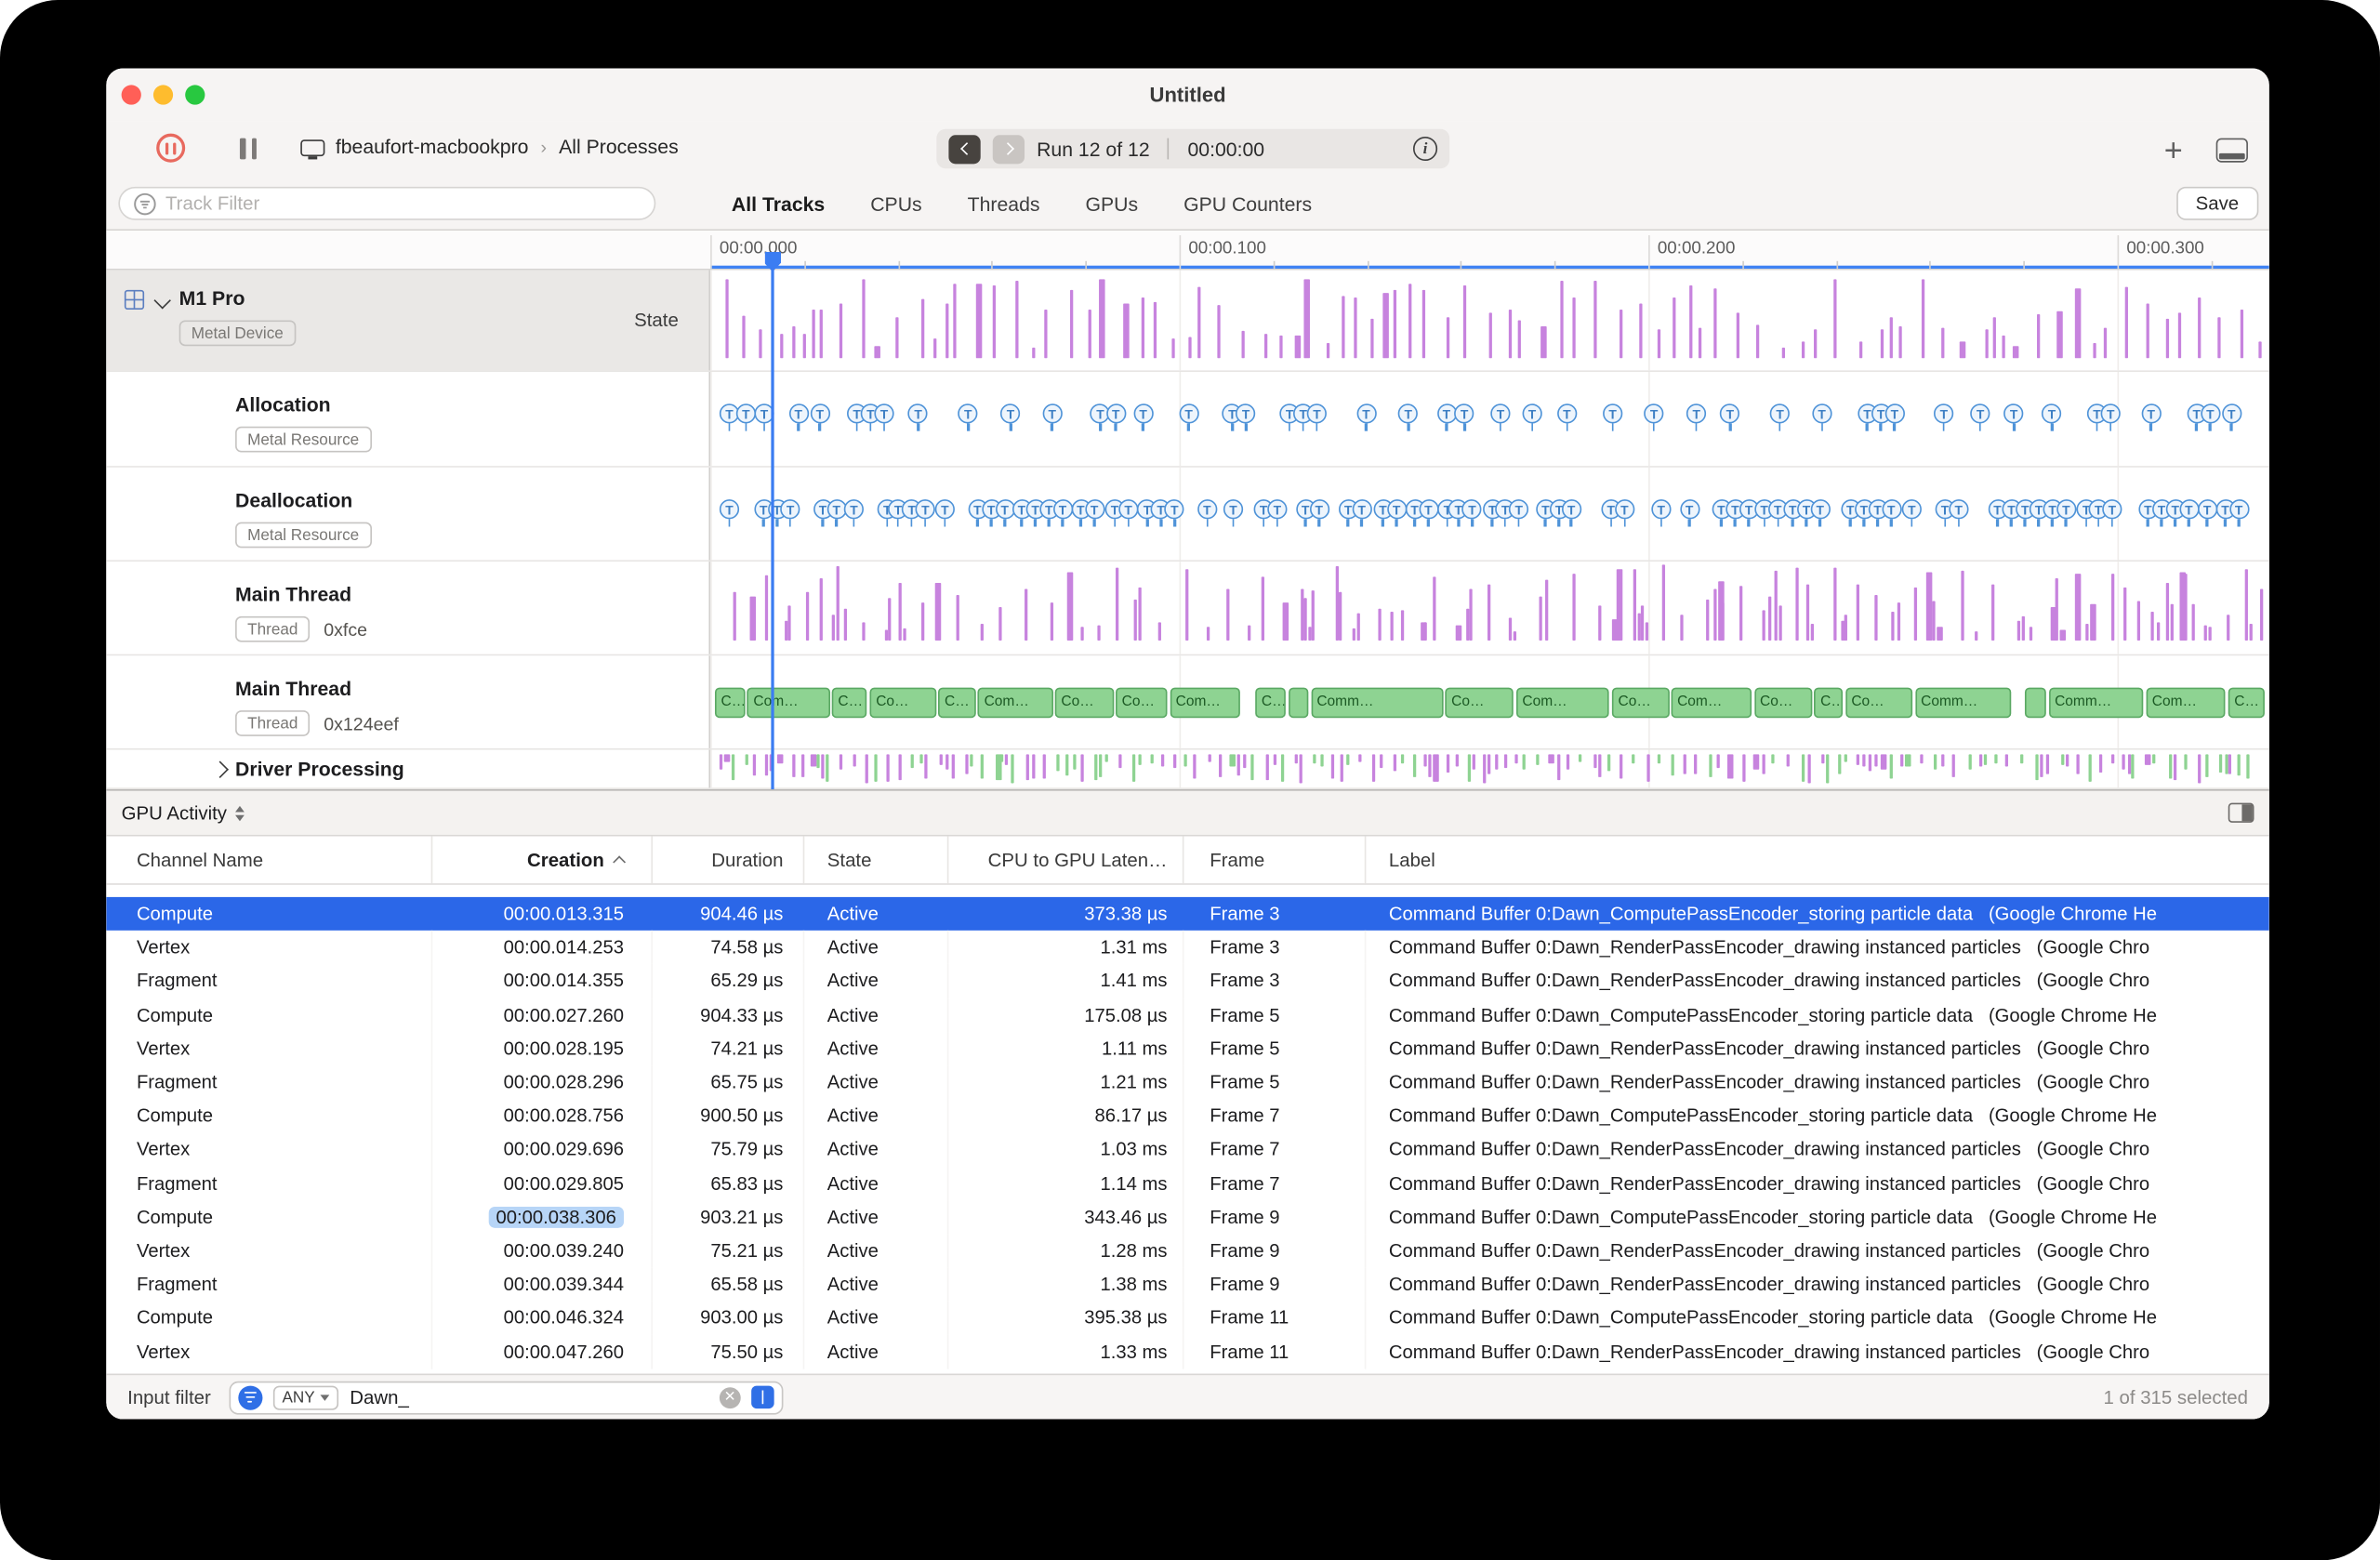  I want to click on clear-filter-icon: ✕, so click(730, 1397).